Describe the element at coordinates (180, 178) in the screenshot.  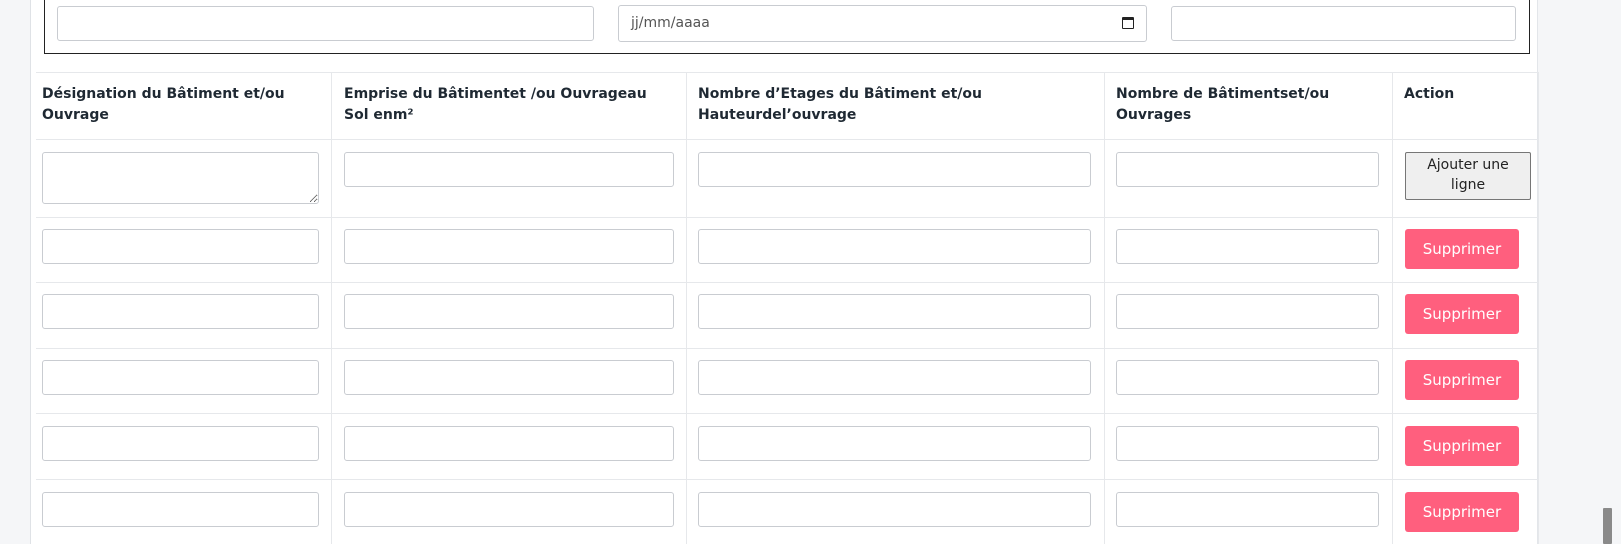
I see `designation-textarea` at that location.